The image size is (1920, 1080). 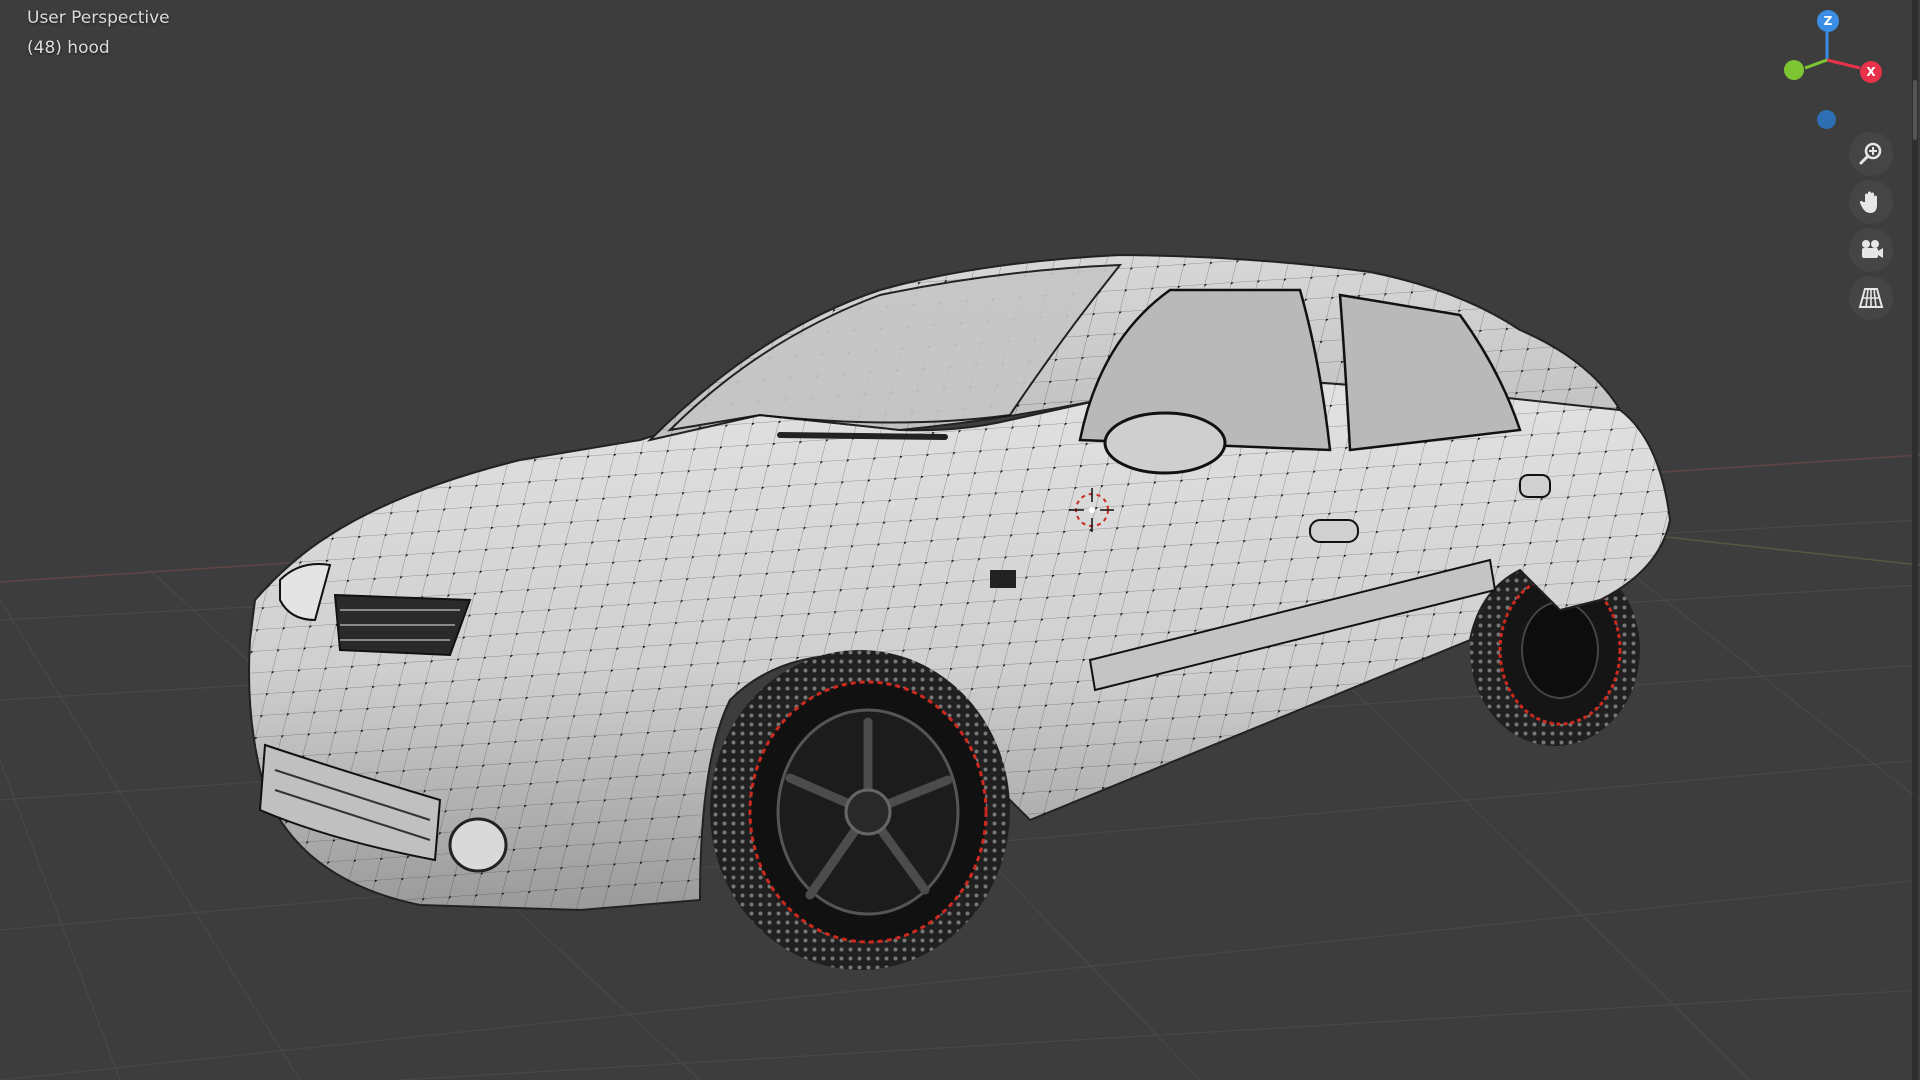 What do you see at coordinates (402, 625) in the screenshot?
I see `front-grille` at bounding box center [402, 625].